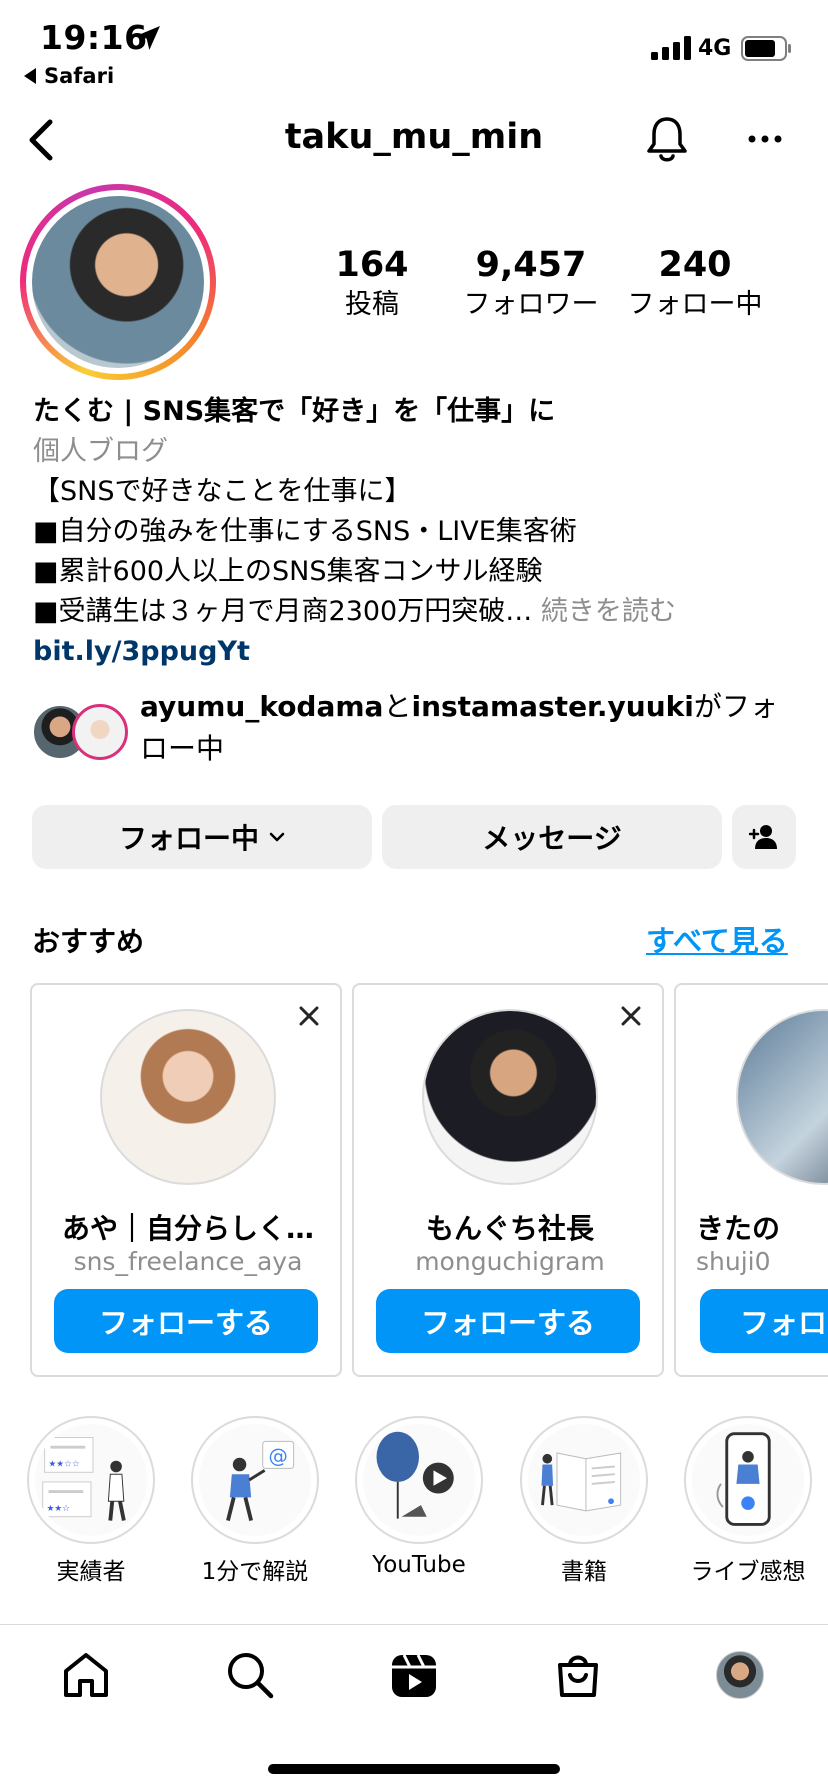 The height and width of the screenshot is (1792, 828). Describe the element at coordinates (531, 304) in the screenshot. I see `followers-label: フォロワー` at that location.